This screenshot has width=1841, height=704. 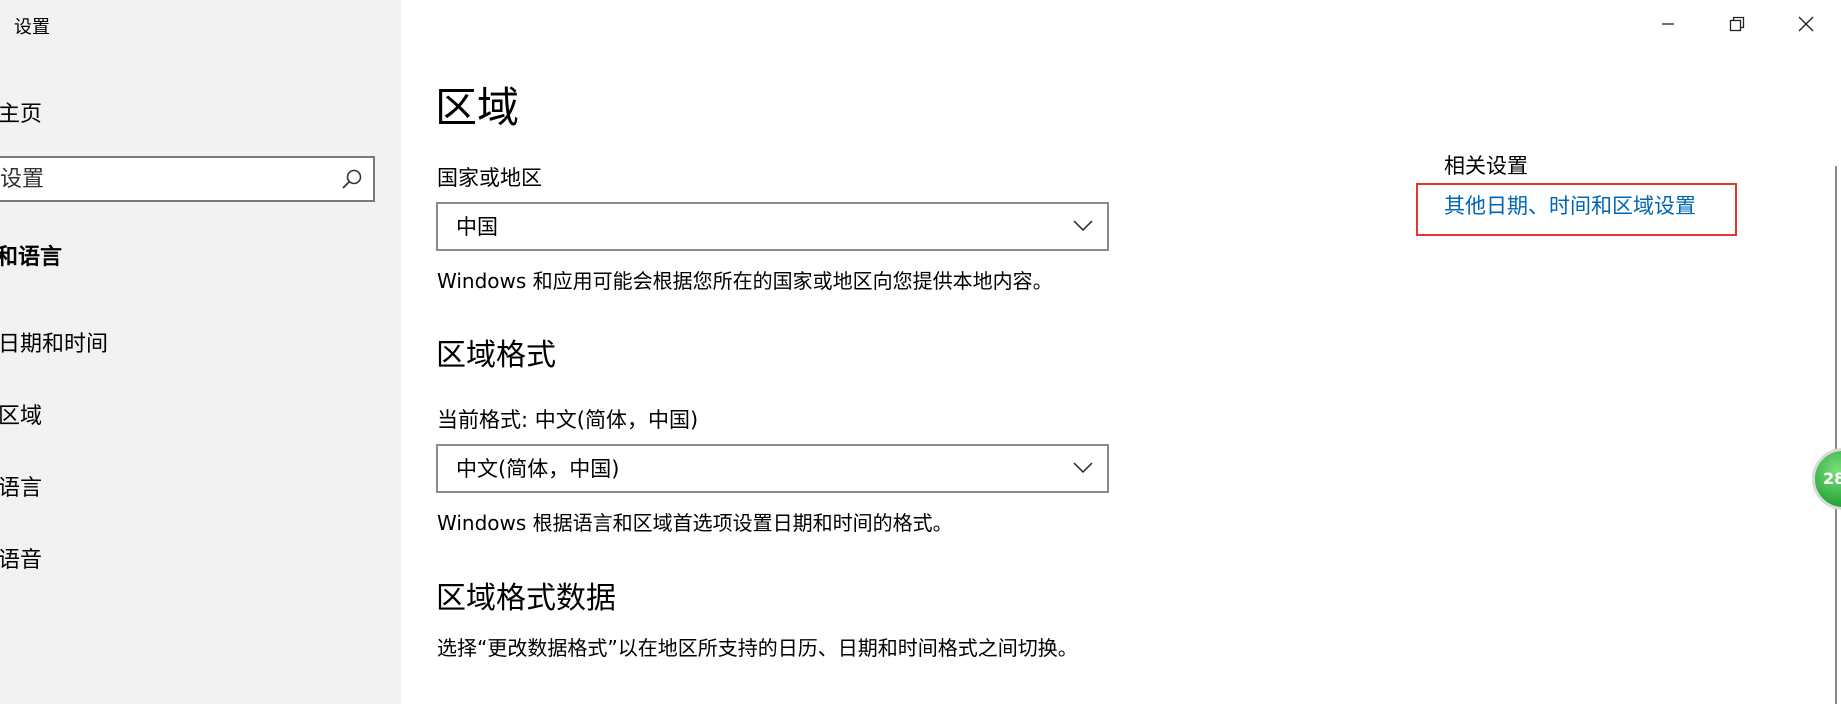 What do you see at coordinates (31, 257) in the screenshot?
I see `sidebar-section-title: 和语言` at bounding box center [31, 257].